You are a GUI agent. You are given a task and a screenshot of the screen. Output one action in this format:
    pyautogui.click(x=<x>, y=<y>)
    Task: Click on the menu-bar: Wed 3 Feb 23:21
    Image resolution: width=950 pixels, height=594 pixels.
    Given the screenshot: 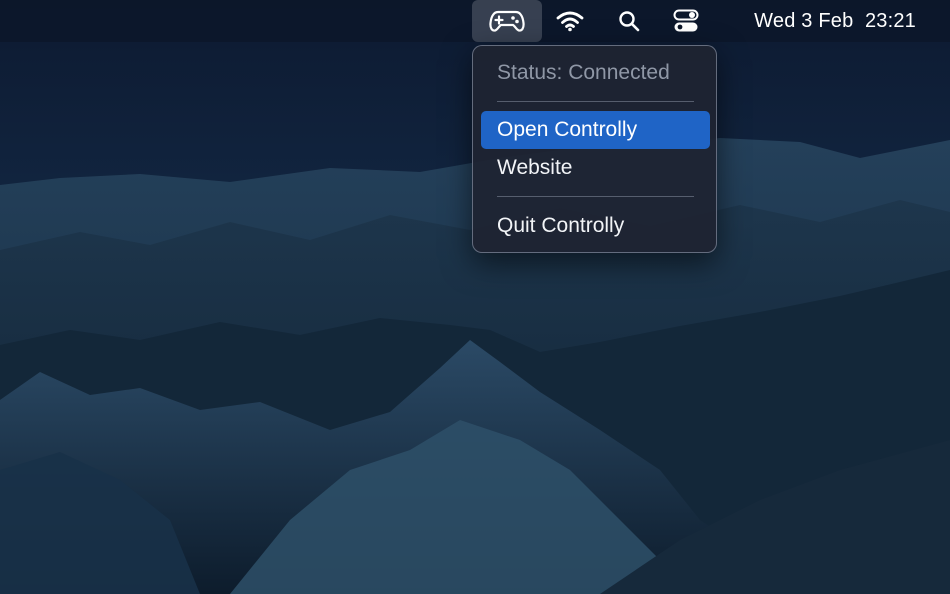 What is the action you would take?
    pyautogui.click(x=475, y=21)
    